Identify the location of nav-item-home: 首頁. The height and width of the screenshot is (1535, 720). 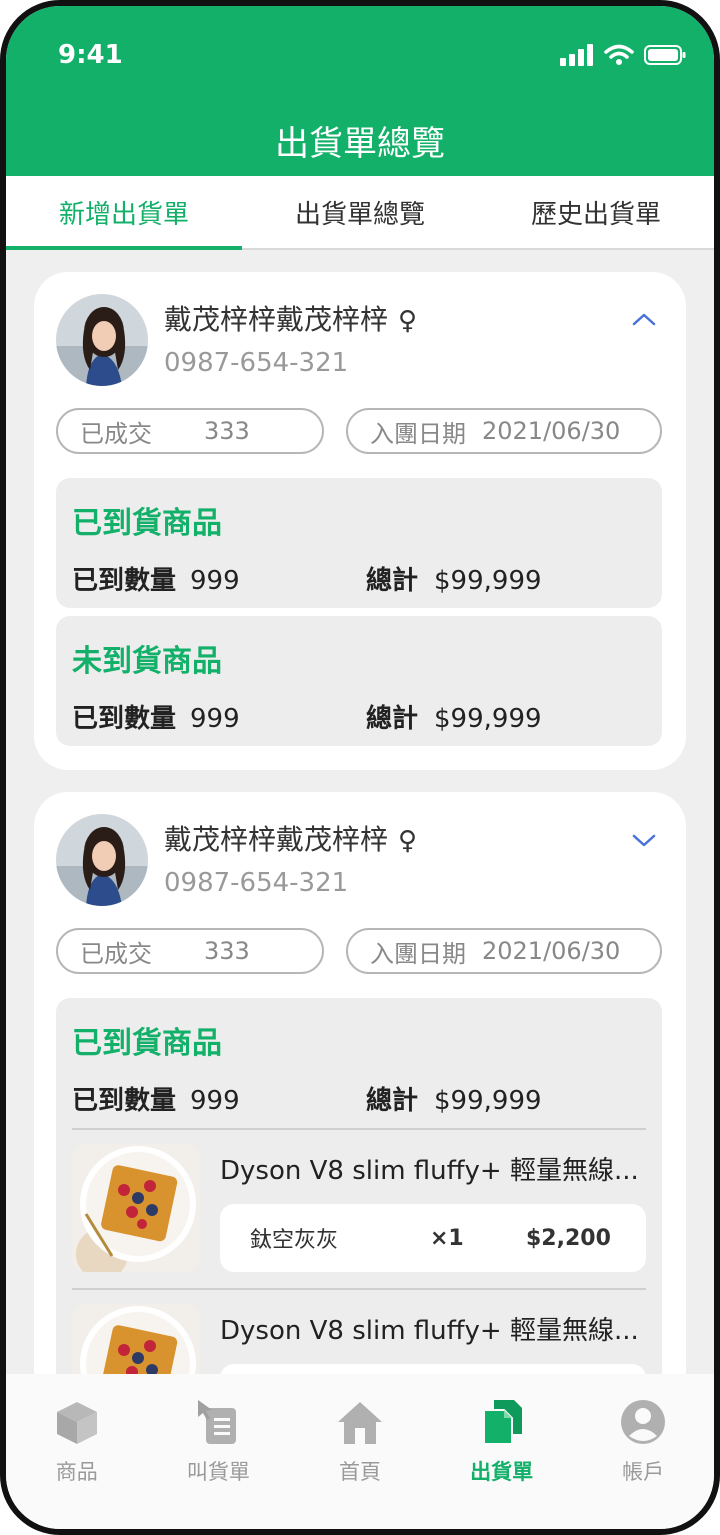
(360, 1463).